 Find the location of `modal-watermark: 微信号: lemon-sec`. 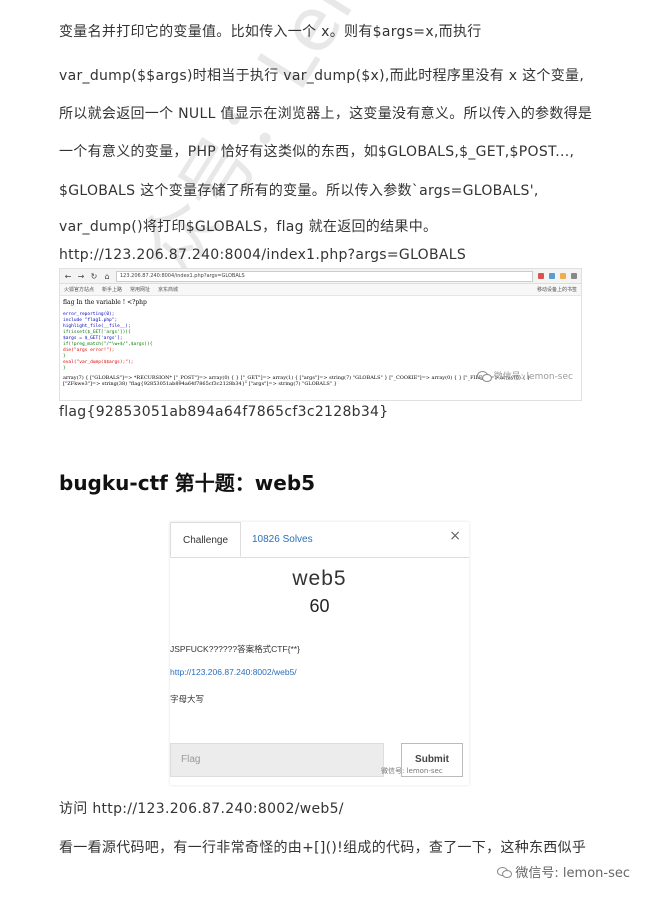

modal-watermark: 微信号: lemon-sec is located at coordinates (412, 771).